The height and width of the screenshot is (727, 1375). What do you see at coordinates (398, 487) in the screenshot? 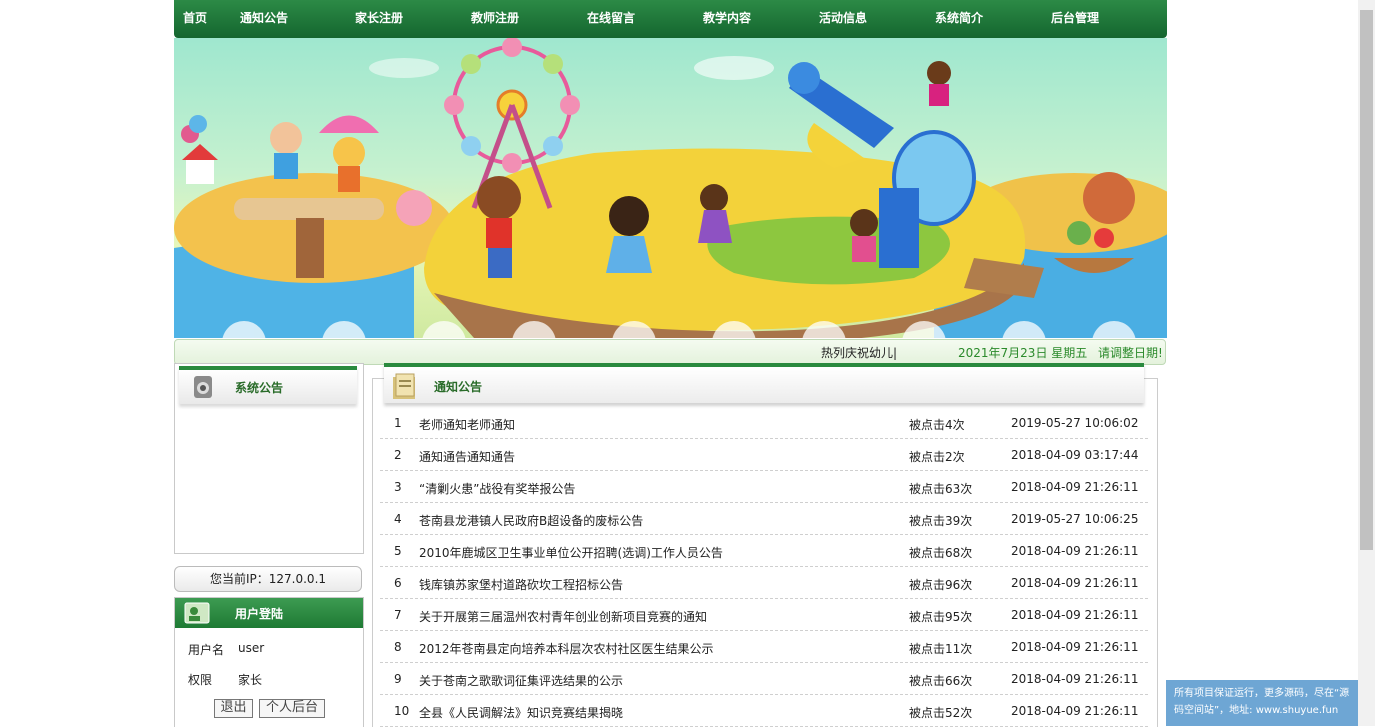
I see `notice-number: 3` at bounding box center [398, 487].